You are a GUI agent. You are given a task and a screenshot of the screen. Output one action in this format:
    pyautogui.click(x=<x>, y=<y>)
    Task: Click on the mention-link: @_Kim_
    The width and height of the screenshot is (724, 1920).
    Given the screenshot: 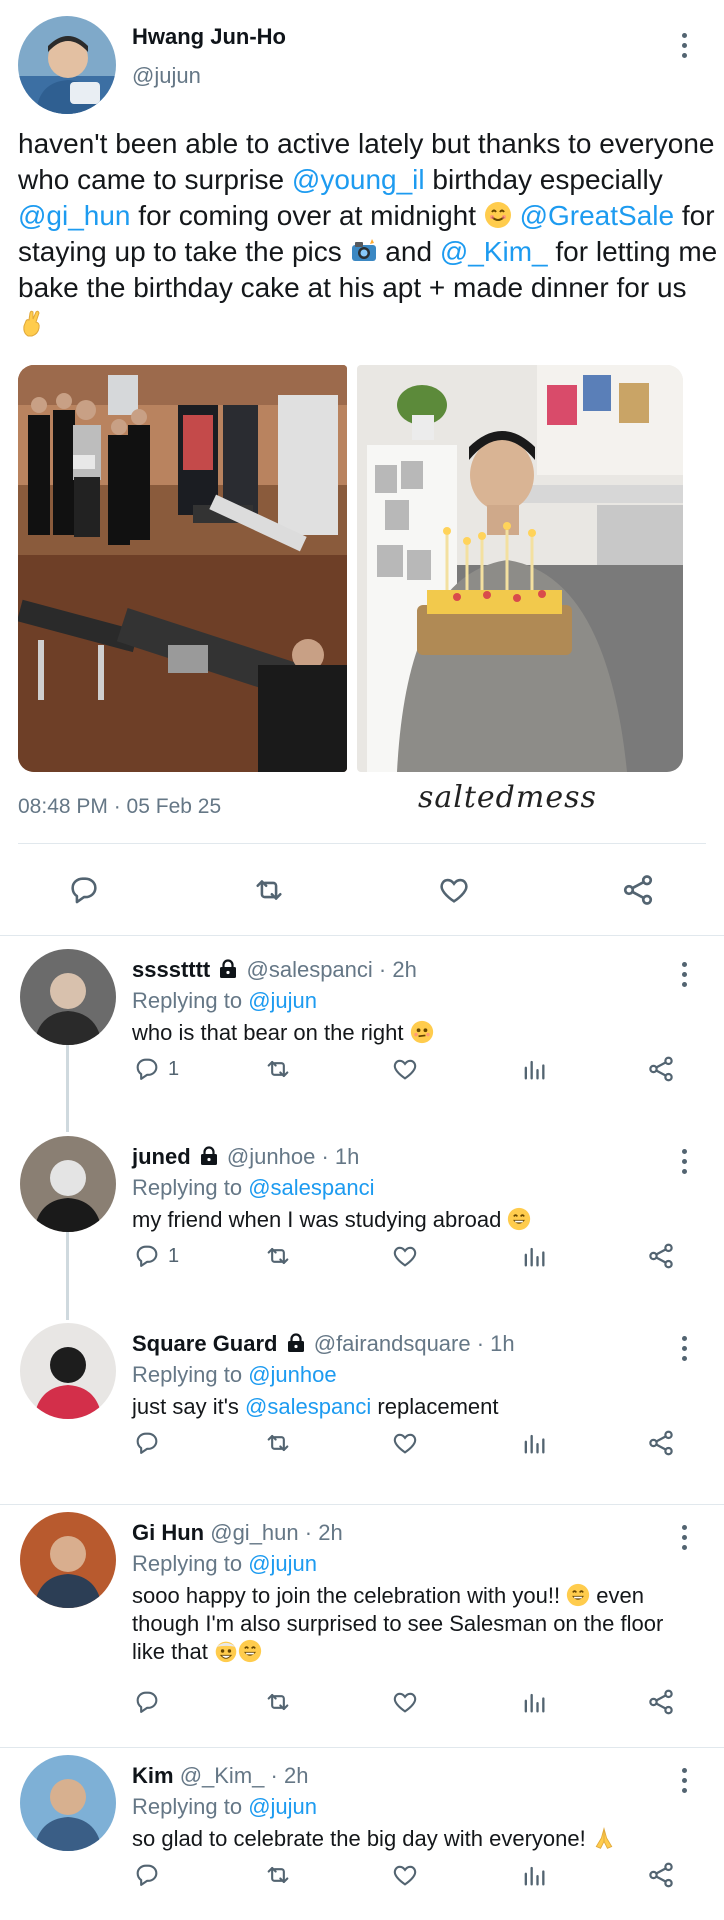 What is the action you would take?
    pyautogui.click(x=494, y=251)
    